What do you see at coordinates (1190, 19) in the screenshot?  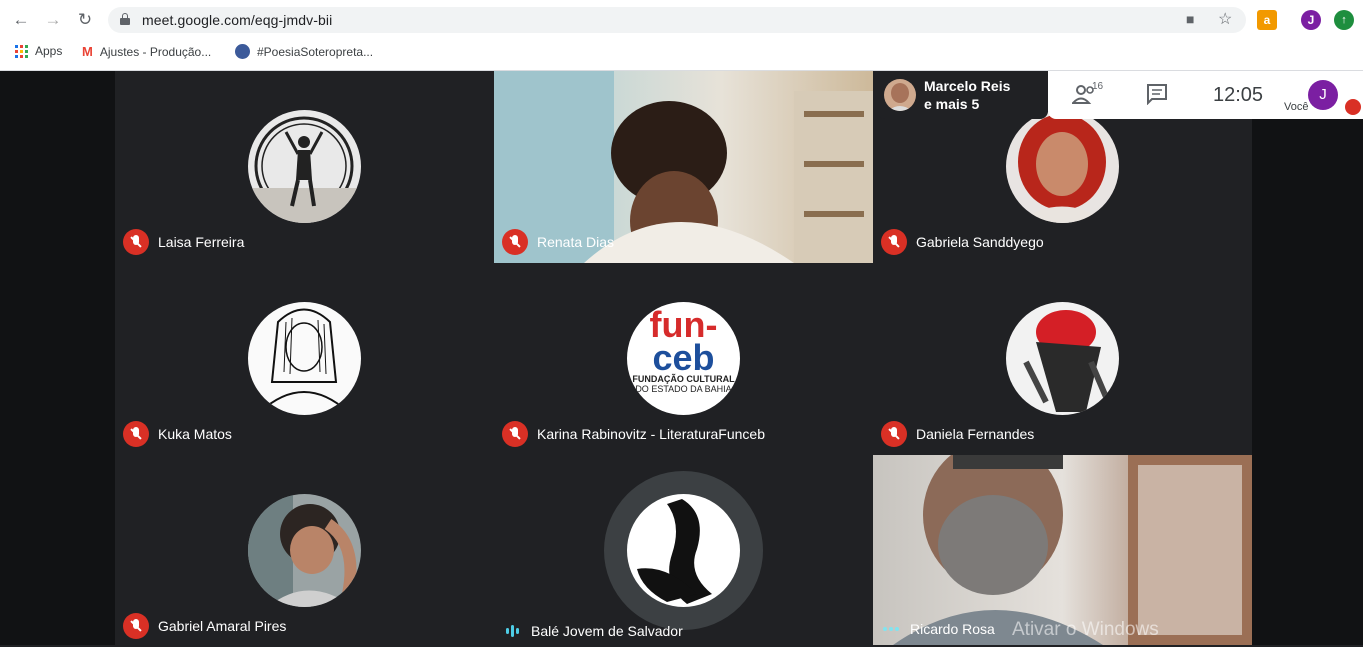 I see `camera-icon: ■` at bounding box center [1190, 19].